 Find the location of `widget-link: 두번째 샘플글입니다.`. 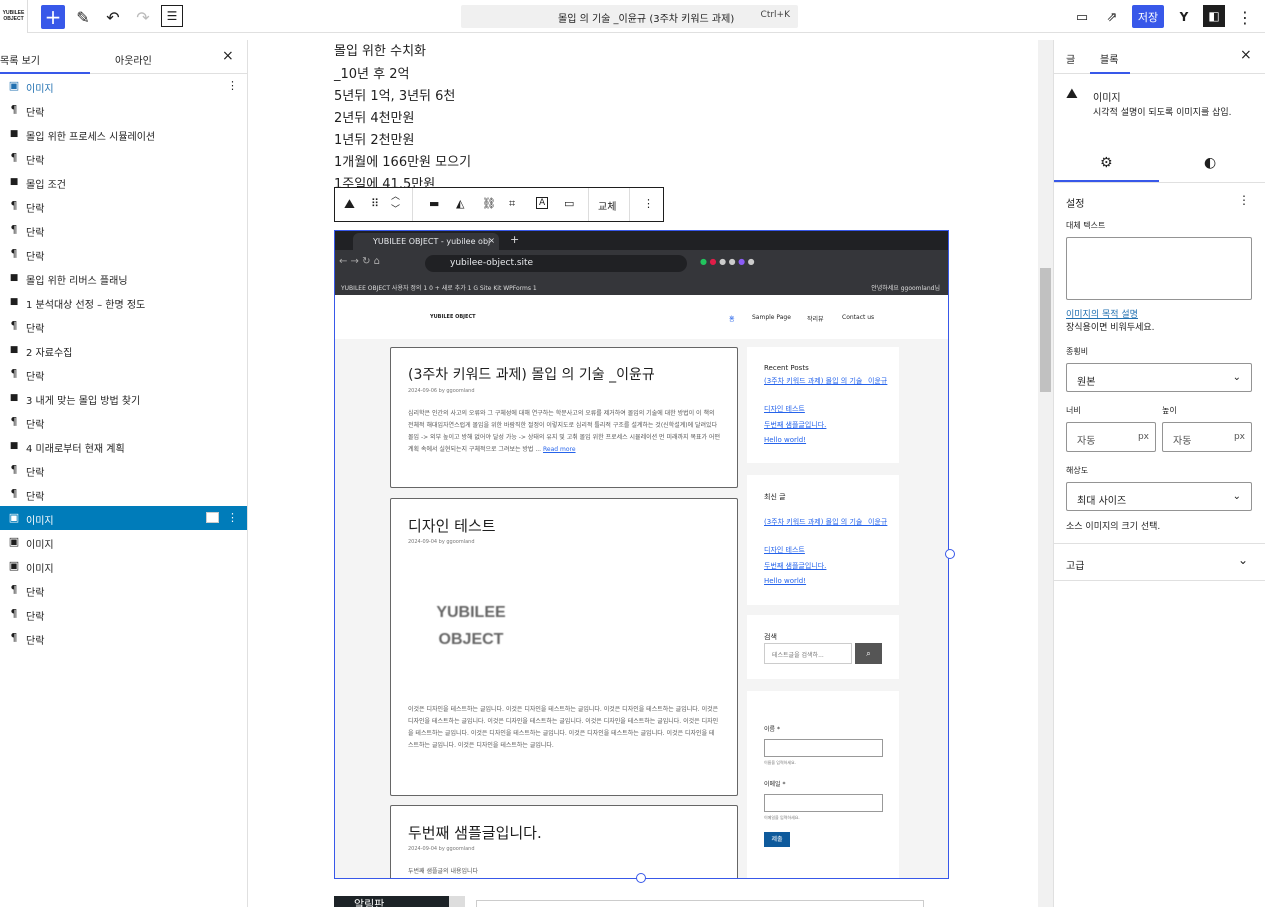

widget-link: 두번째 샘플글입니다. is located at coordinates (795, 425).